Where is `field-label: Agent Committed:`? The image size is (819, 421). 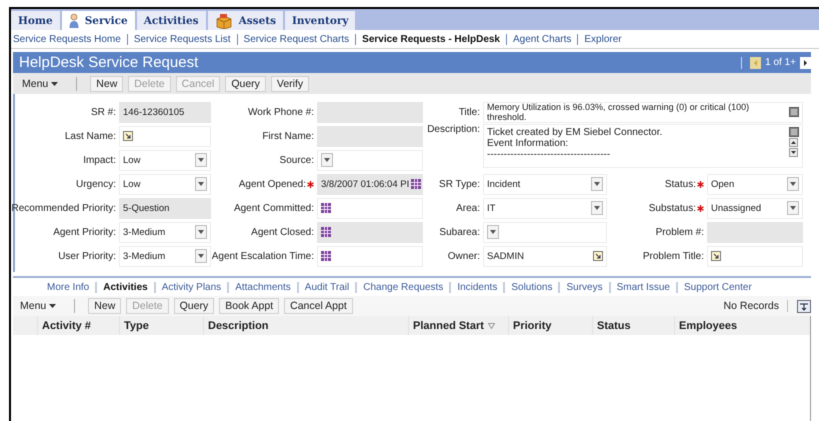
field-label: Agent Committed: is located at coordinates (274, 208).